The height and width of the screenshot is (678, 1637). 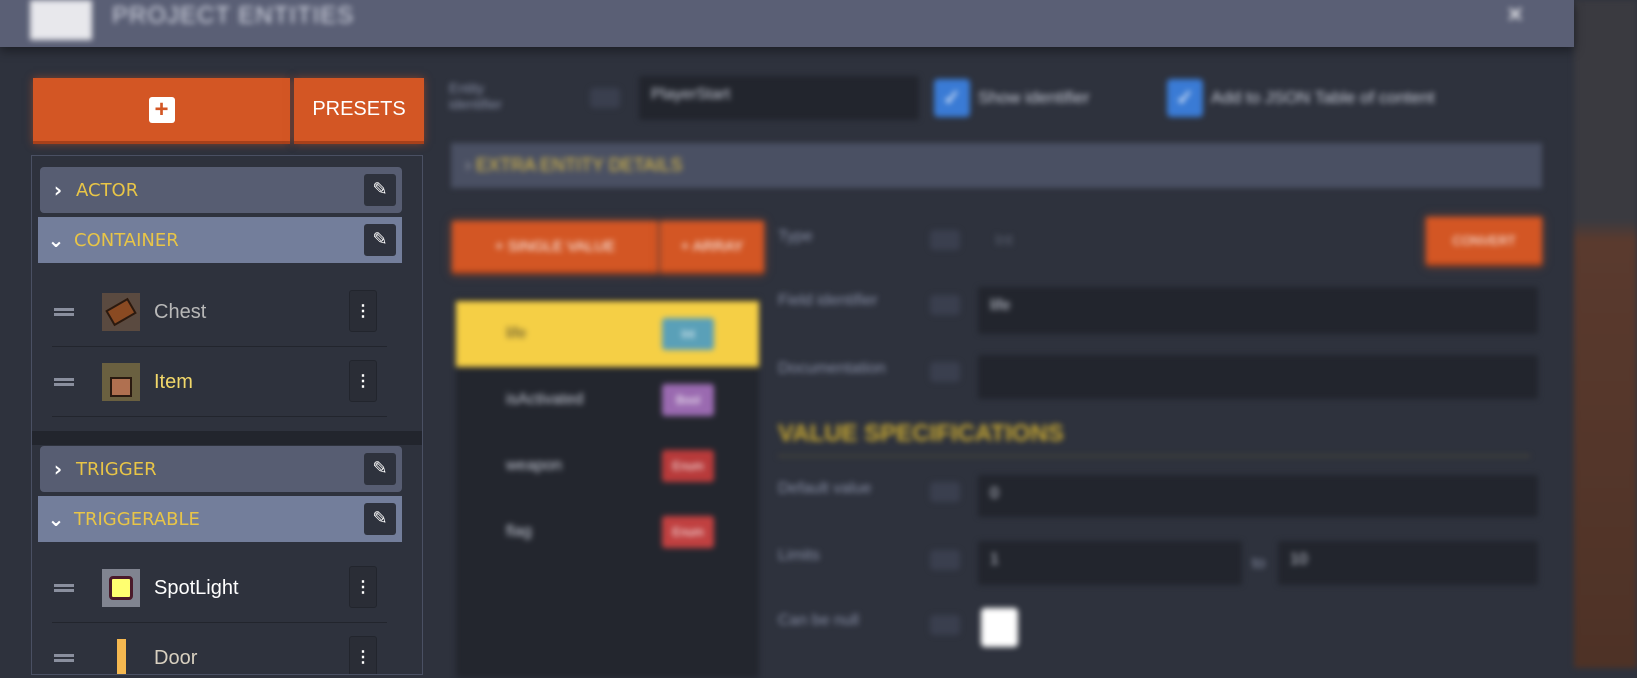 What do you see at coordinates (999, 627) in the screenshot?
I see `can-be-null-checkbox` at bounding box center [999, 627].